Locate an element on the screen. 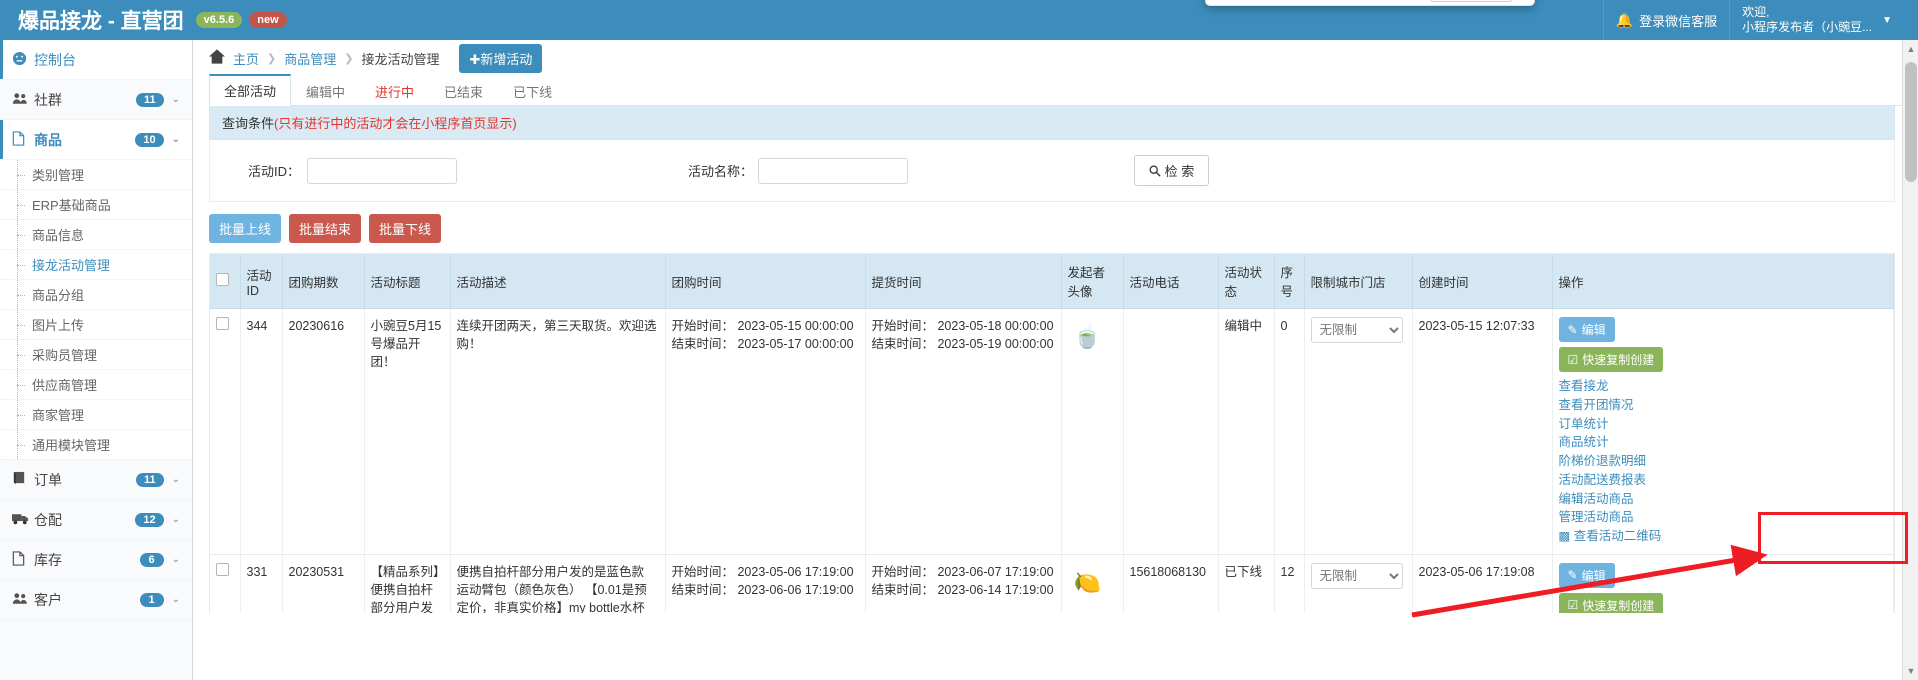  user-menu: 欢迎, 小程序发布者（小豌豆... ▼ is located at coordinates (1816, 20).